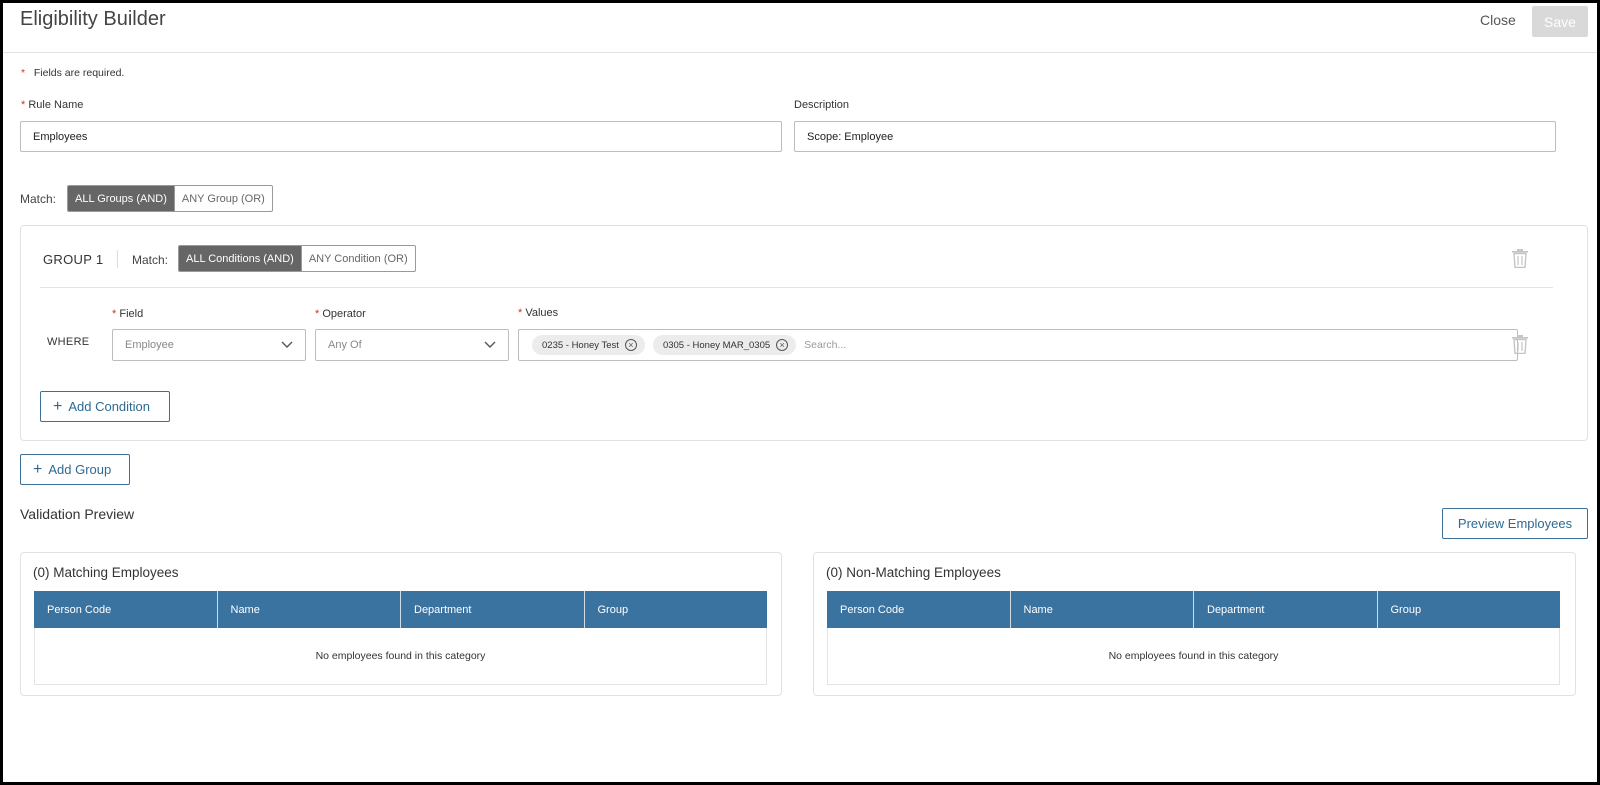 This screenshot has width=1600, height=785. Describe the element at coordinates (913, 572) in the screenshot. I see `non-matching-employees-title: (0) Non-Matching Employees` at that location.